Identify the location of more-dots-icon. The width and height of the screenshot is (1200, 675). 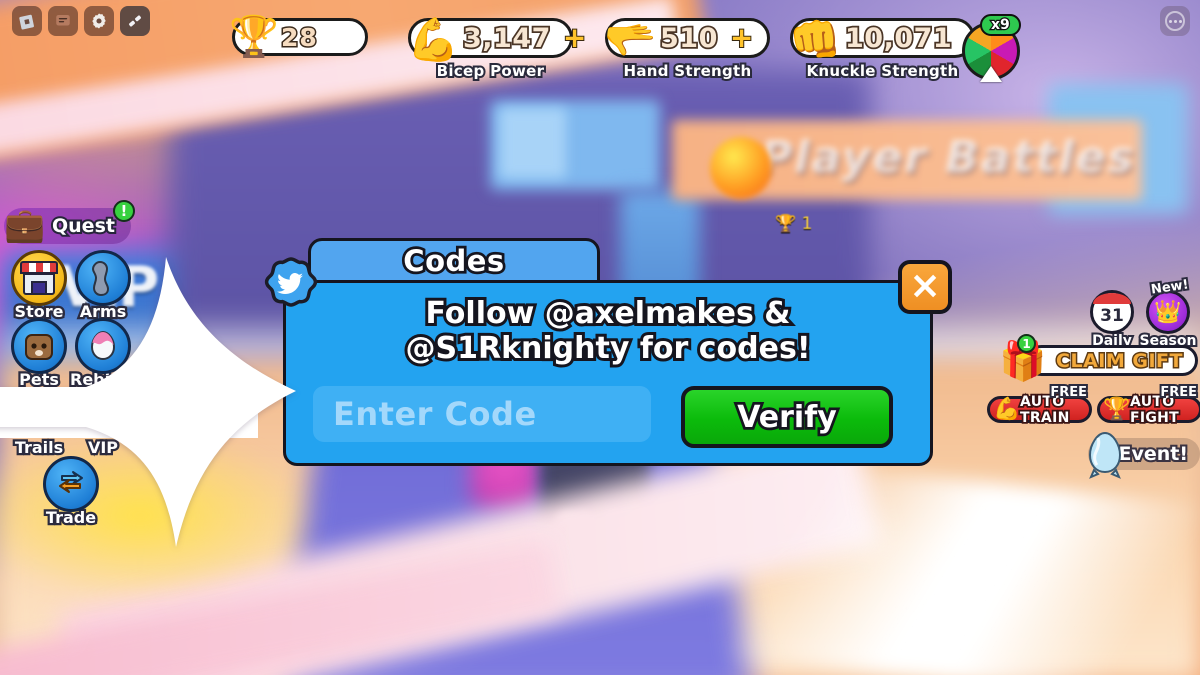
(1175, 21).